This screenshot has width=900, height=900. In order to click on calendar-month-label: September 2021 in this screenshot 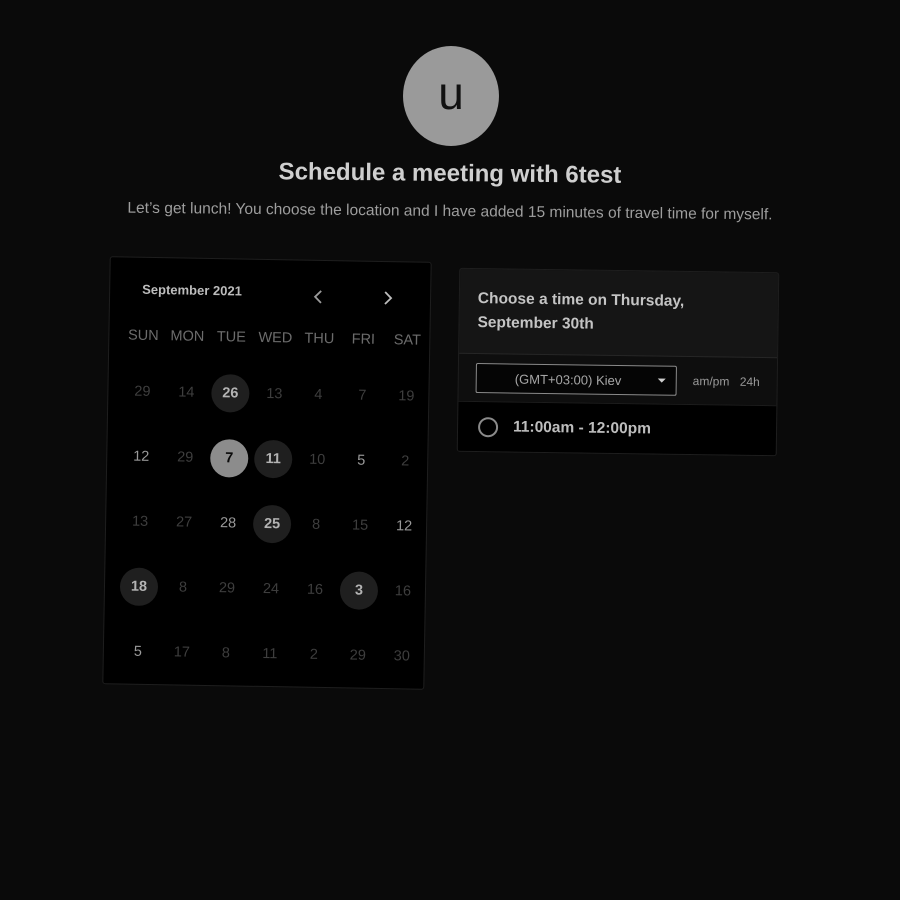, I will do `click(192, 290)`.